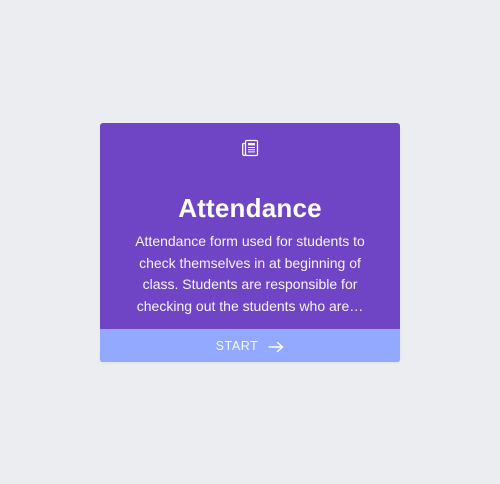  I want to click on start-button-label: START, so click(237, 345).